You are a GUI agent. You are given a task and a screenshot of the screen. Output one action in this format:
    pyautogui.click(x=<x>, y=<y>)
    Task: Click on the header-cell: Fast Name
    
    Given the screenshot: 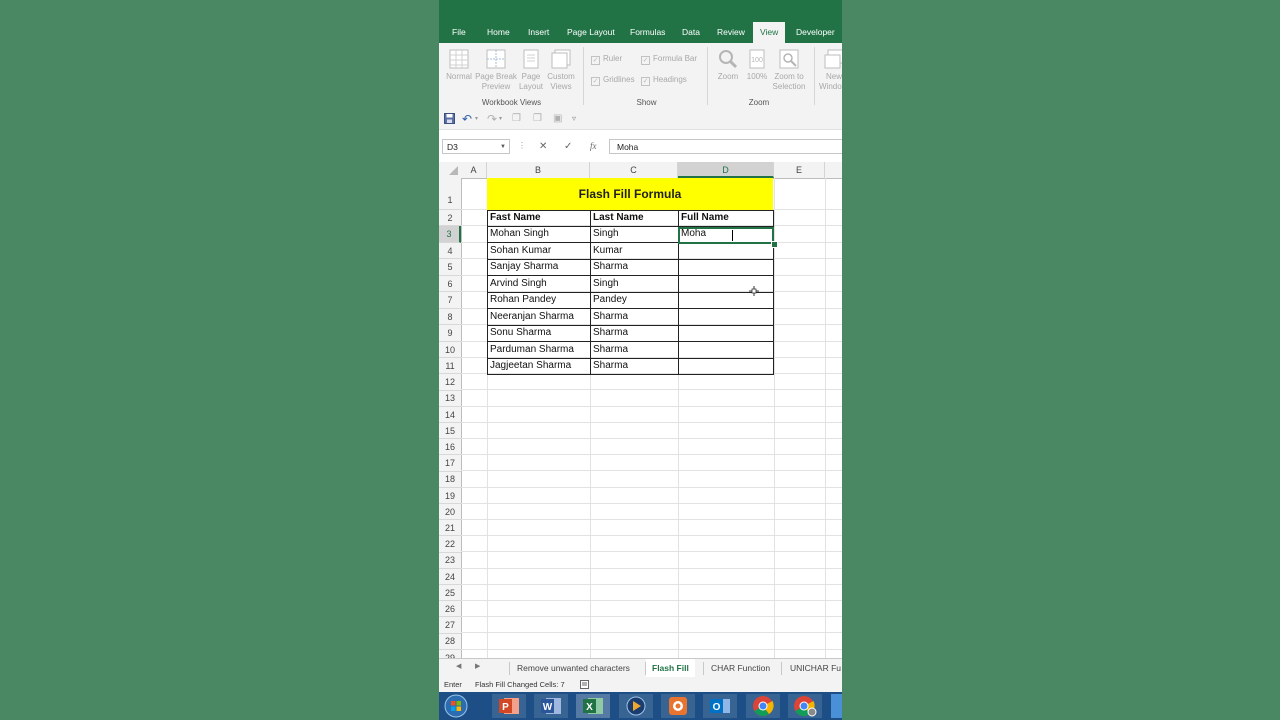 What is the action you would take?
    pyautogui.click(x=538, y=218)
    